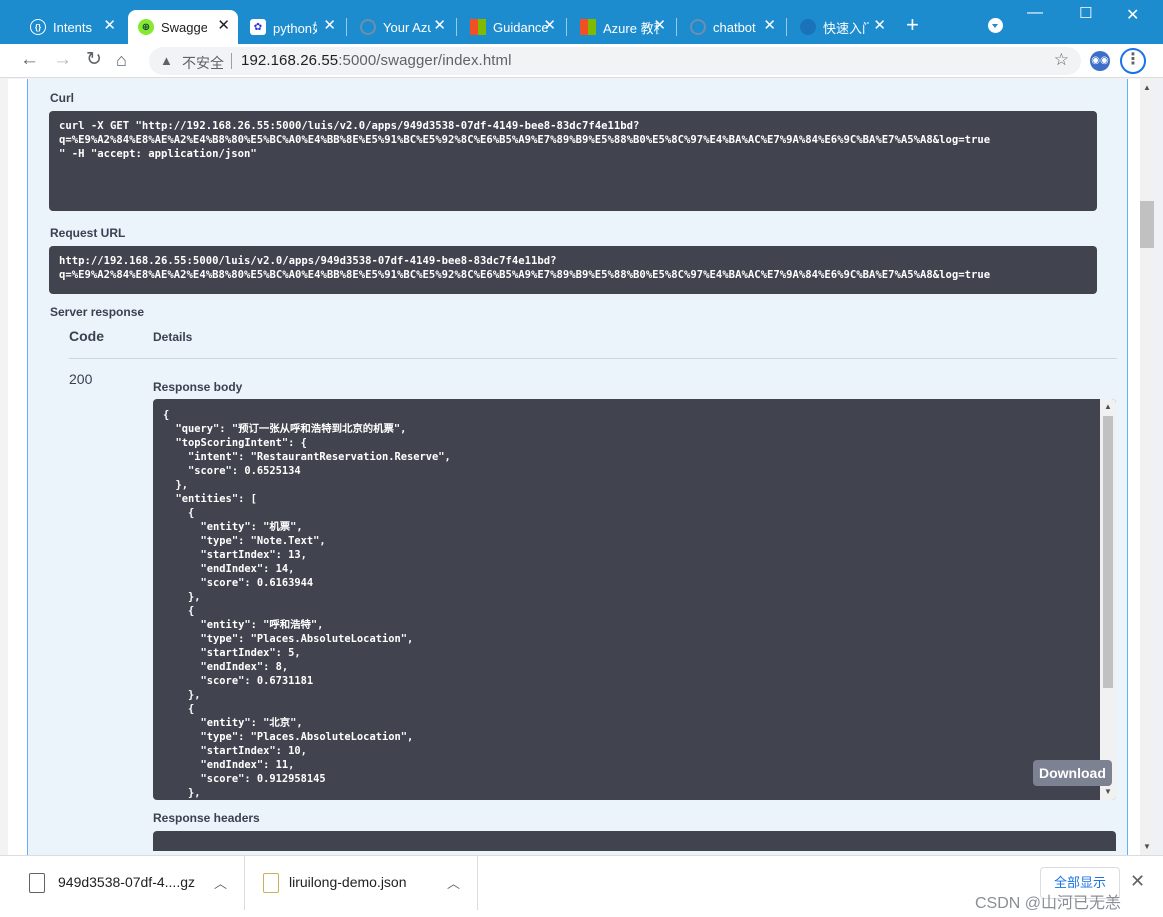 The image size is (1163, 917). I want to click on not-secure-label: 不安全, so click(203, 63).